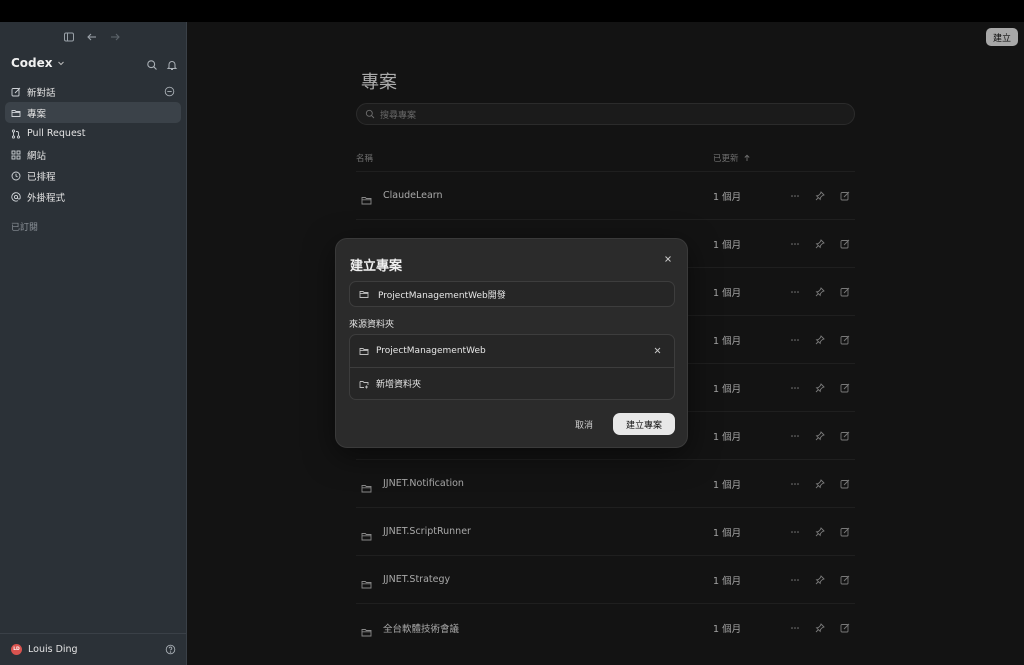  Describe the element at coordinates (657, 350) in the screenshot. I see `remove-icon` at that location.